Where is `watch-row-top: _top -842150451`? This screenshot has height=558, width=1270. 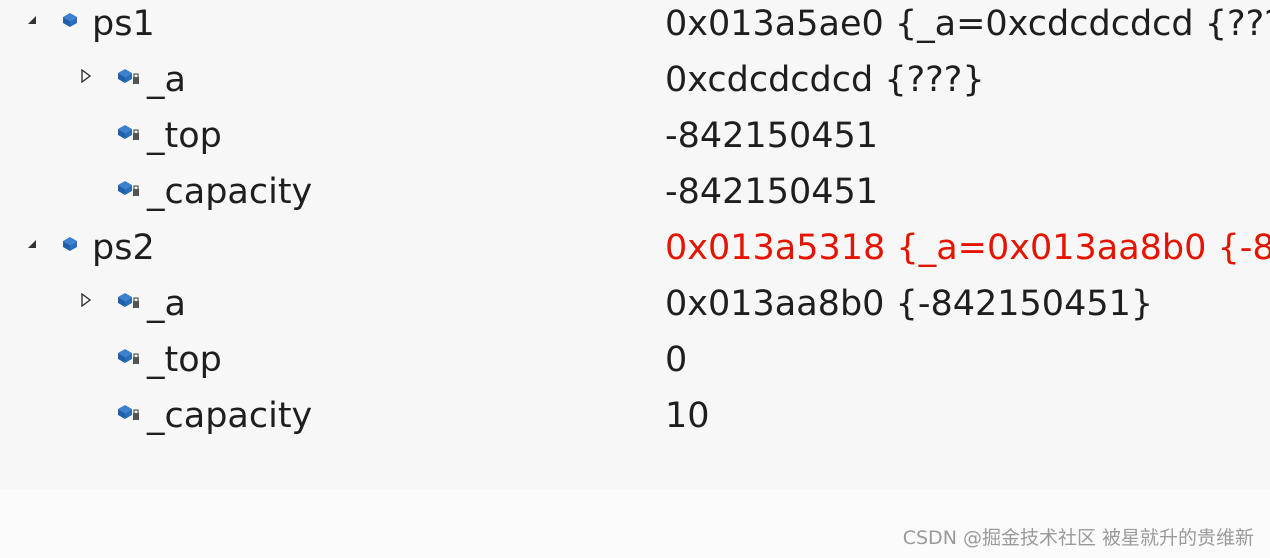 watch-row-top: _top -842150451 is located at coordinates (635, 140).